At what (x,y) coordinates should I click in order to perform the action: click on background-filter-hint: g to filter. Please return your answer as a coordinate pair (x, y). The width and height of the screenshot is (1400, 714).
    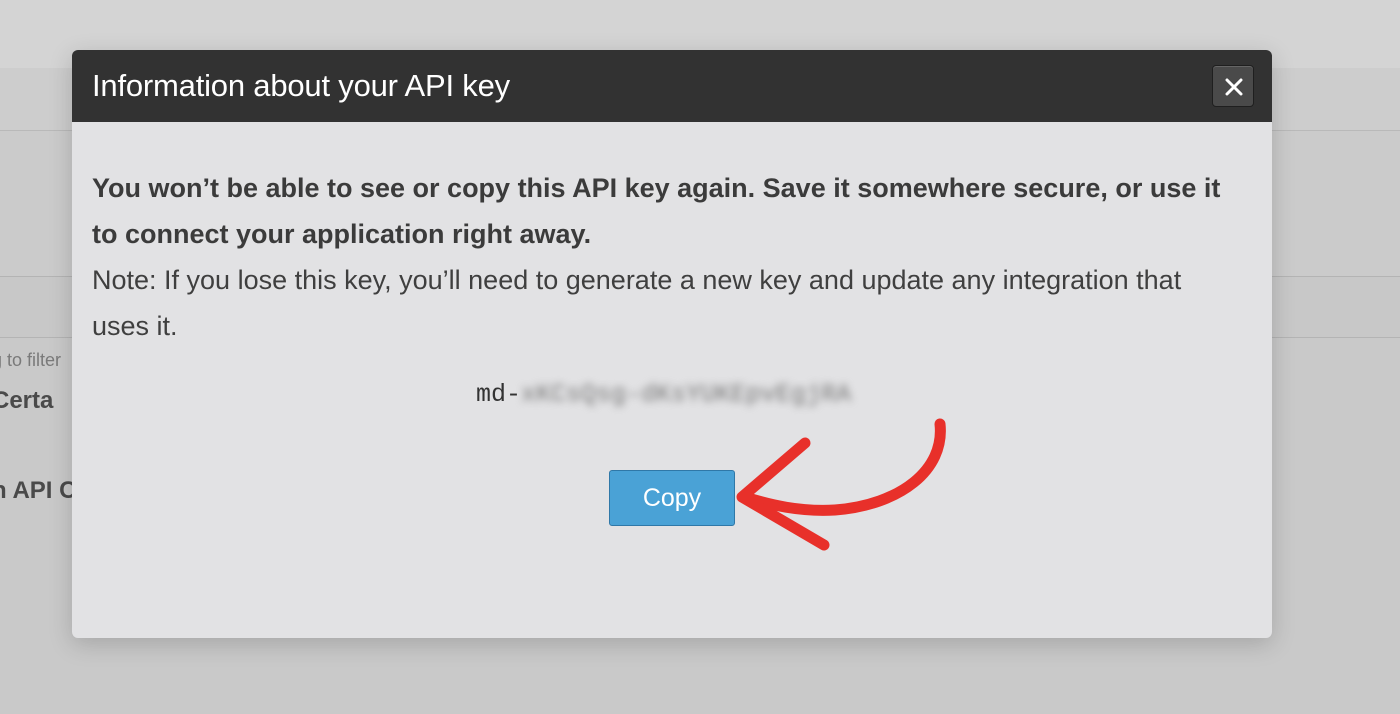
    Looking at the image, I should click on (31, 360).